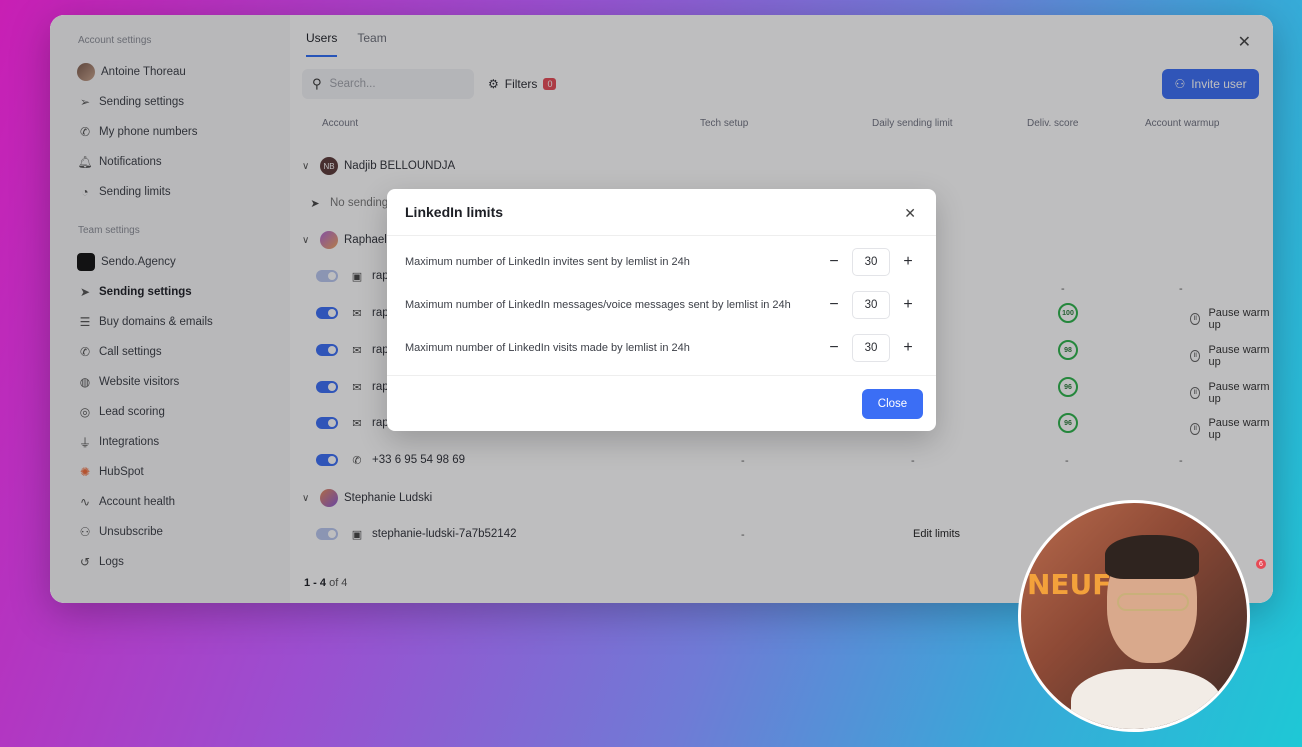  Describe the element at coordinates (1146, 699) in the screenshot. I see `person-shirt` at that location.